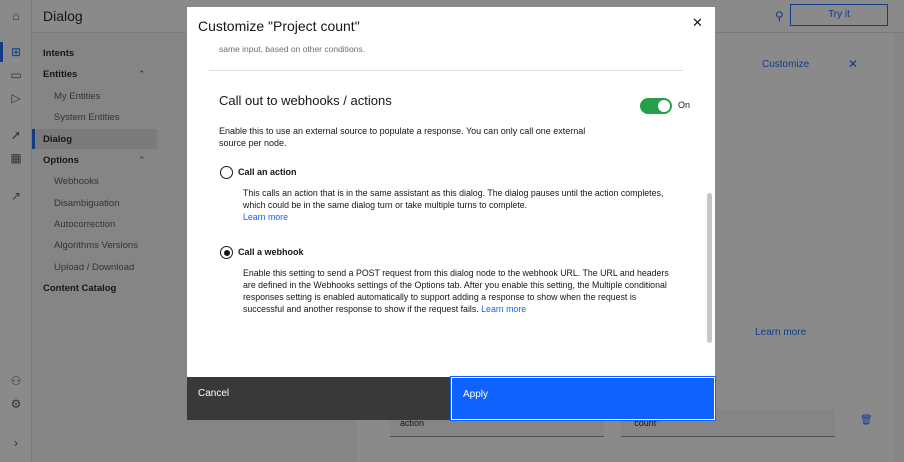 The image size is (904, 462). I want to click on modal-scrollbar, so click(709, 210).